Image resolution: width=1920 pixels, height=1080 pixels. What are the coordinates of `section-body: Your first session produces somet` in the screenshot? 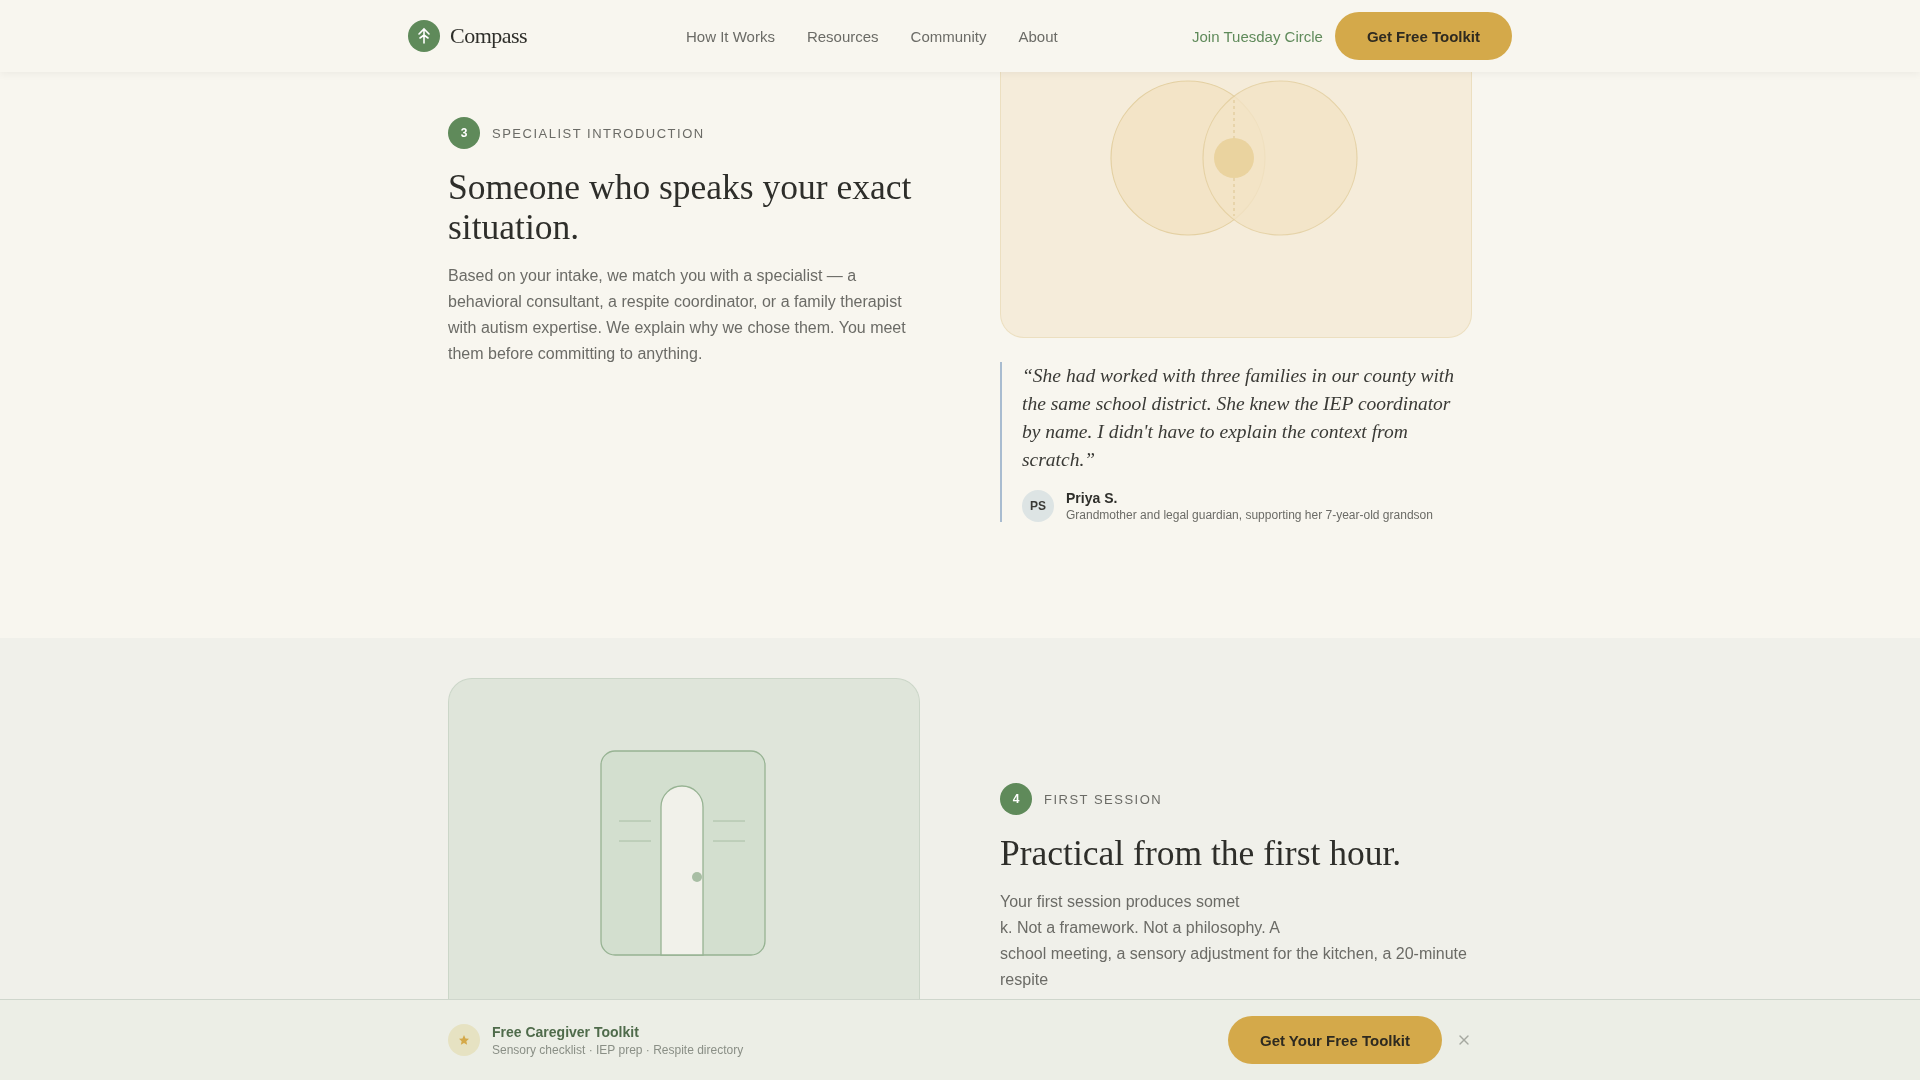 It's located at (1120, 902).